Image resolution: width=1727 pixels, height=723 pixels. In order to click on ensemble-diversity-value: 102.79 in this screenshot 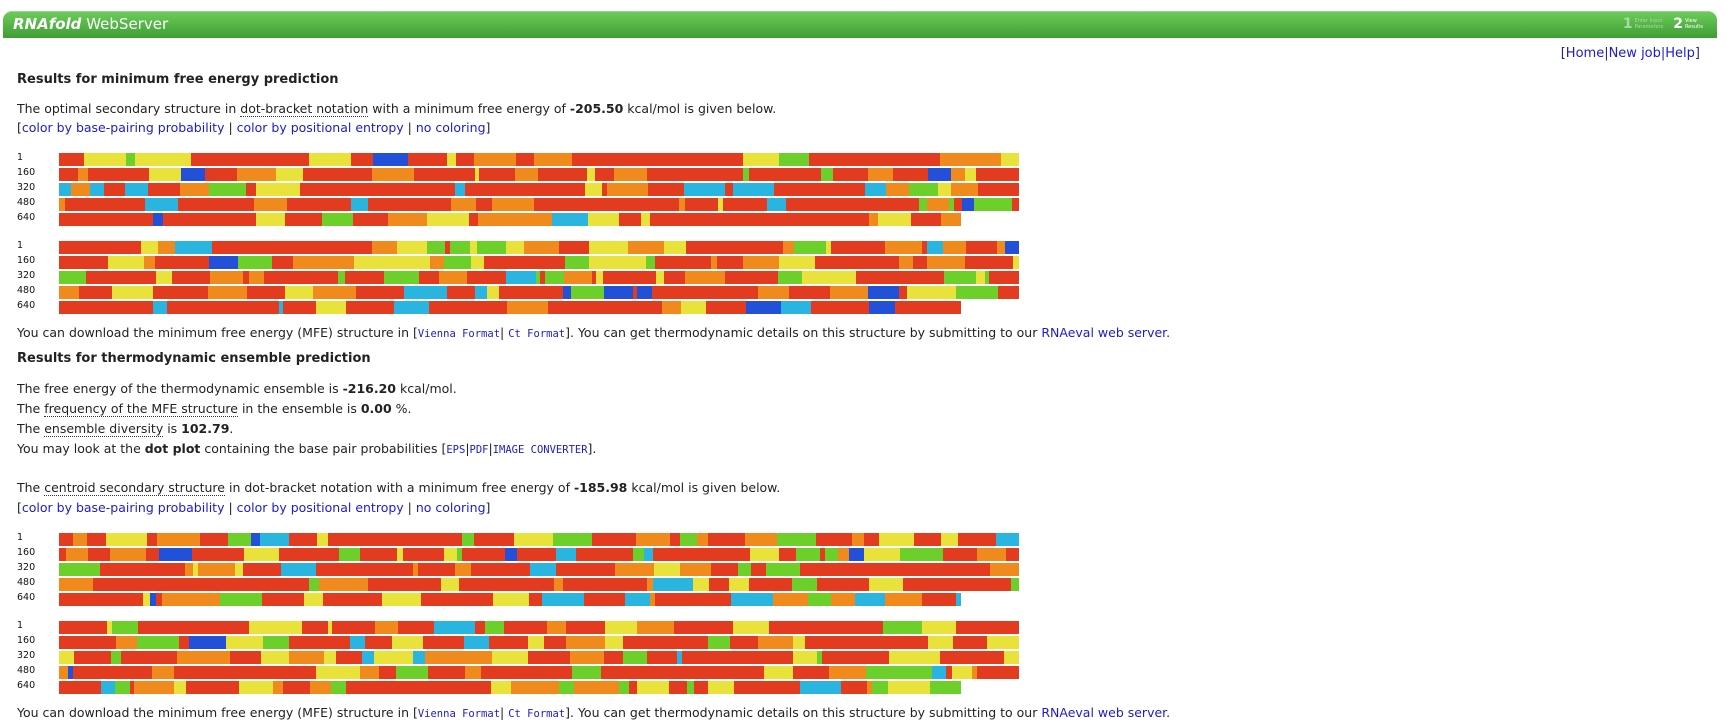, I will do `click(205, 428)`.